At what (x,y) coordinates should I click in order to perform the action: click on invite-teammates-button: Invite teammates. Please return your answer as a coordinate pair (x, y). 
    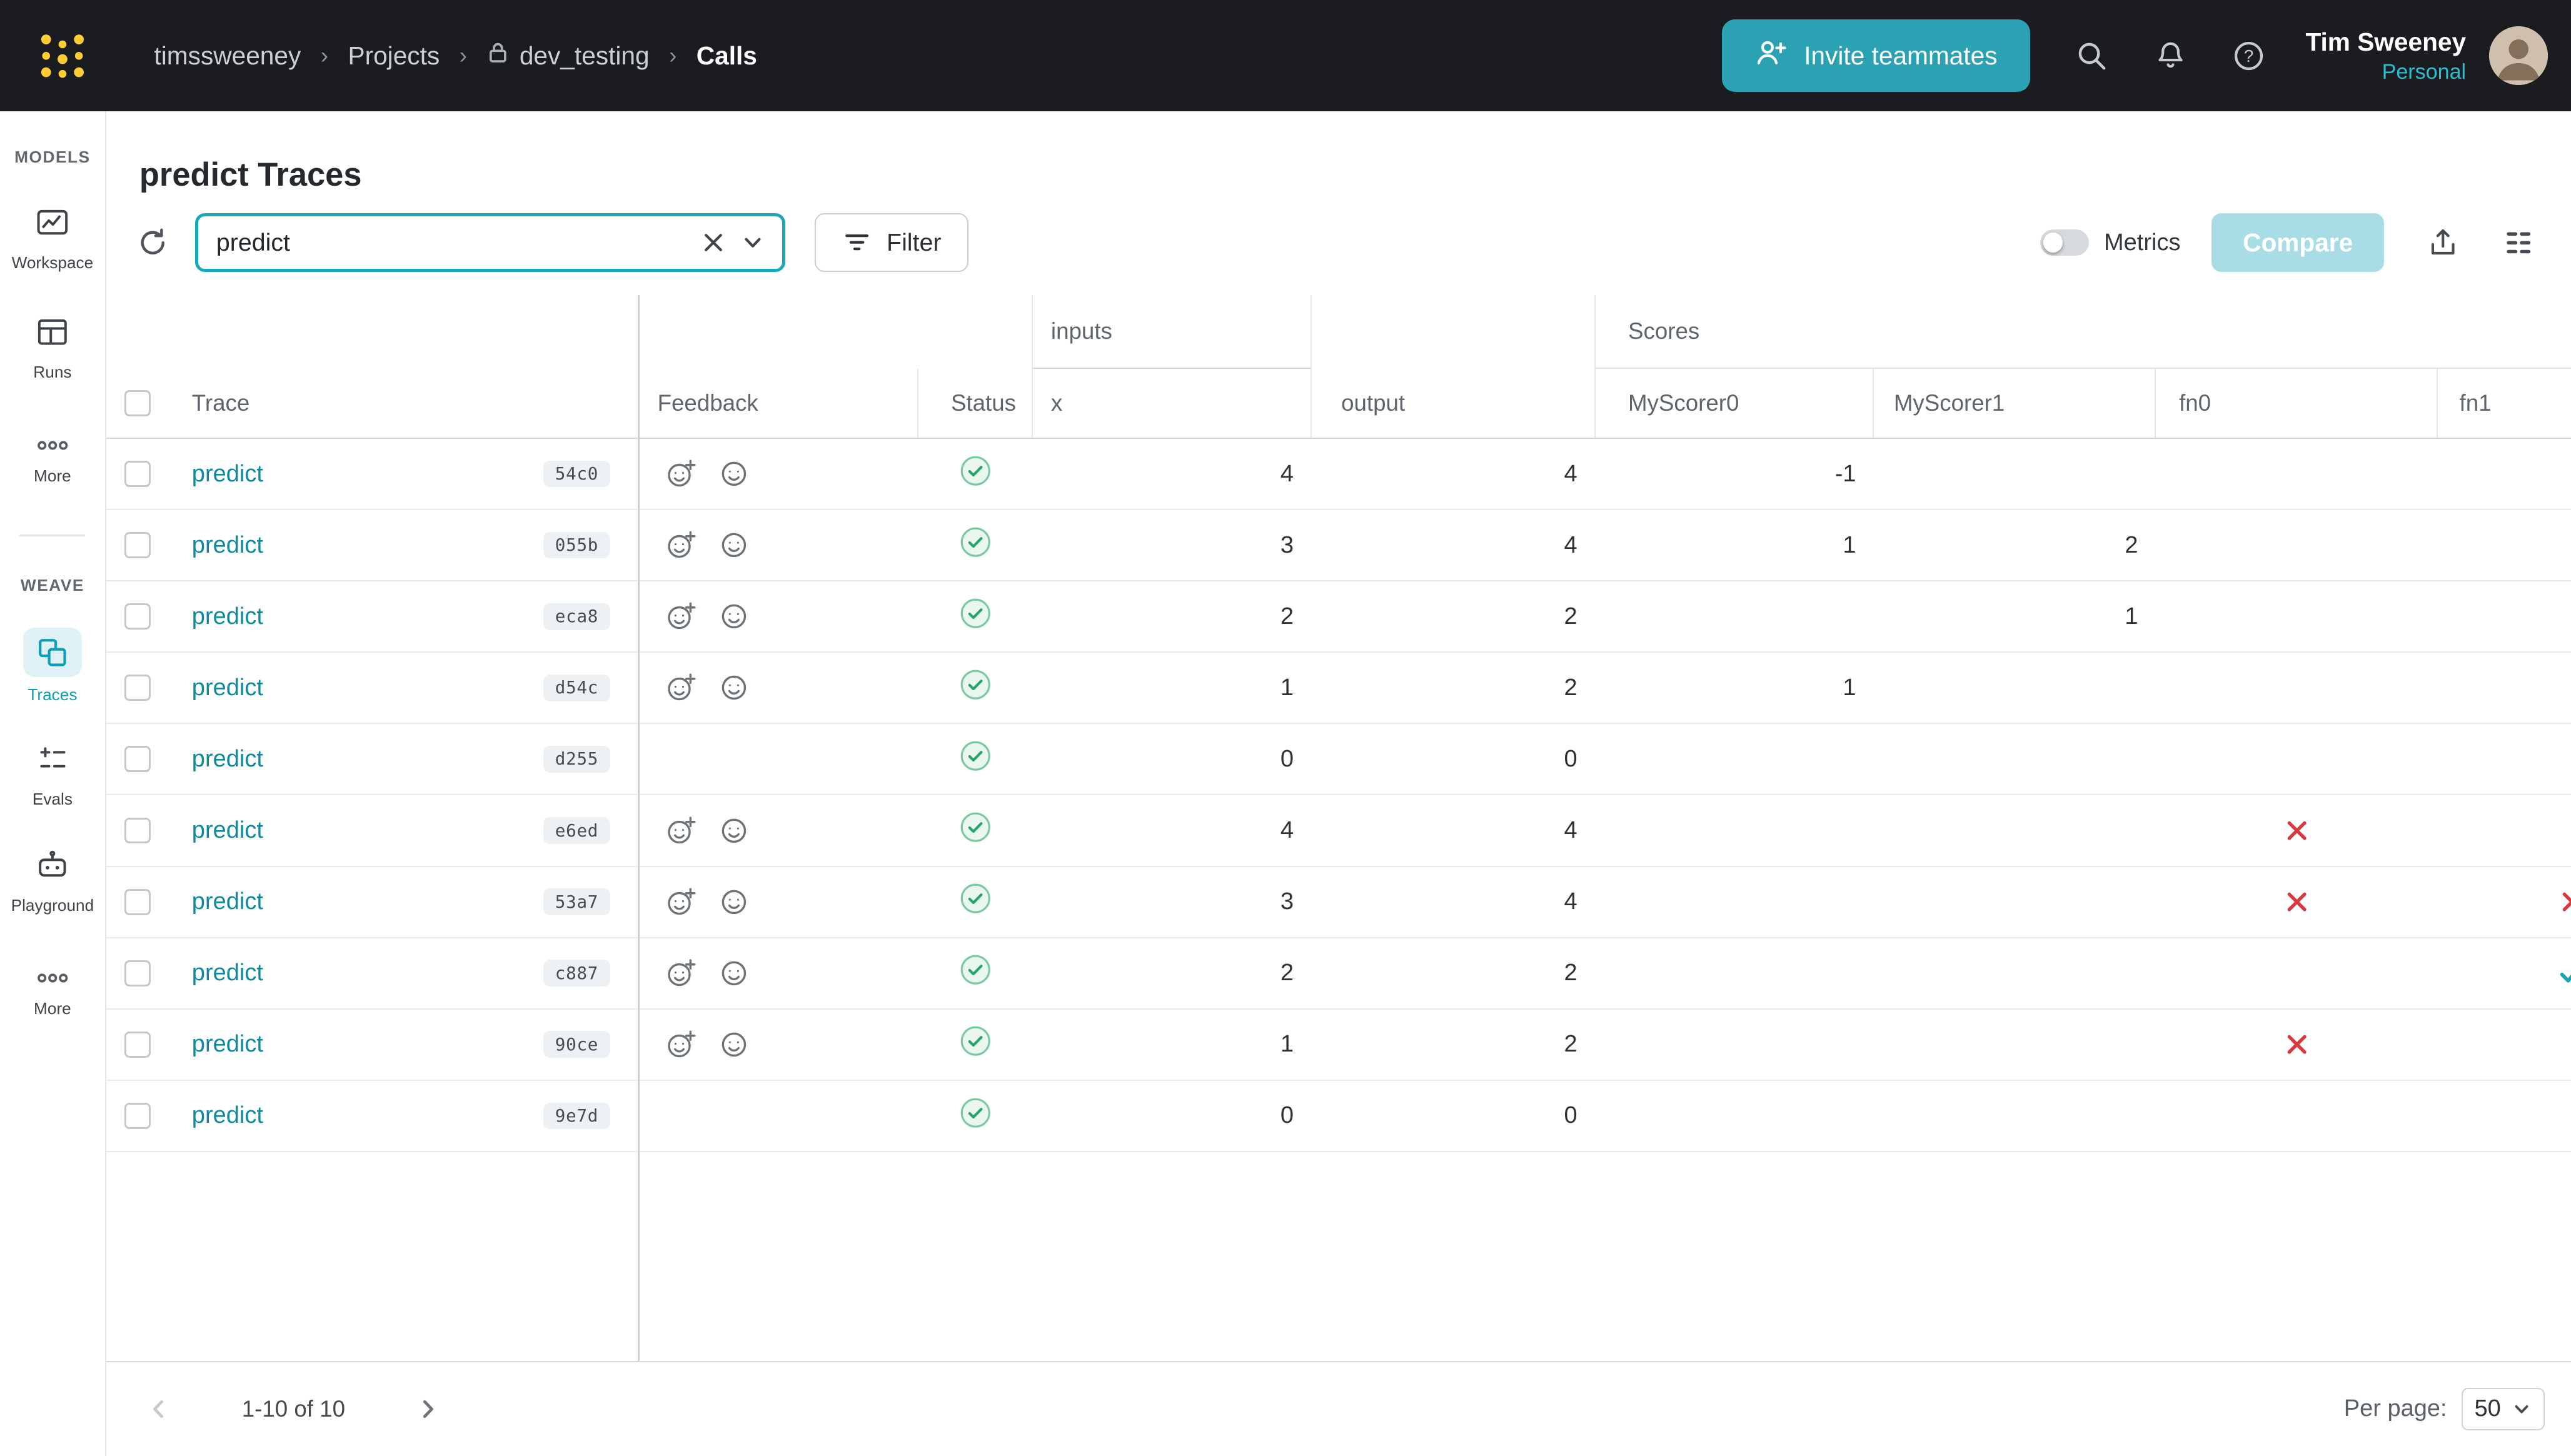
    Looking at the image, I should click on (1876, 55).